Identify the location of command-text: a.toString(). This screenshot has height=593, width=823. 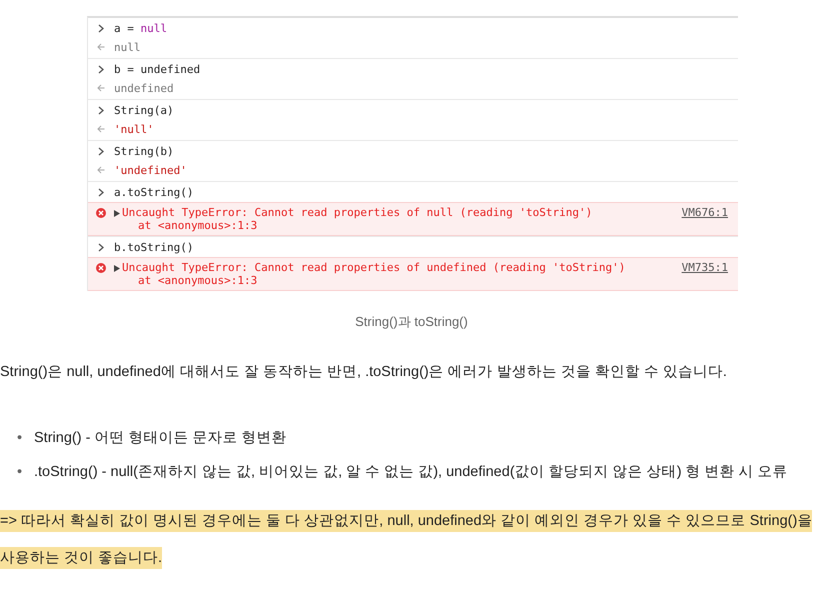
(154, 192).